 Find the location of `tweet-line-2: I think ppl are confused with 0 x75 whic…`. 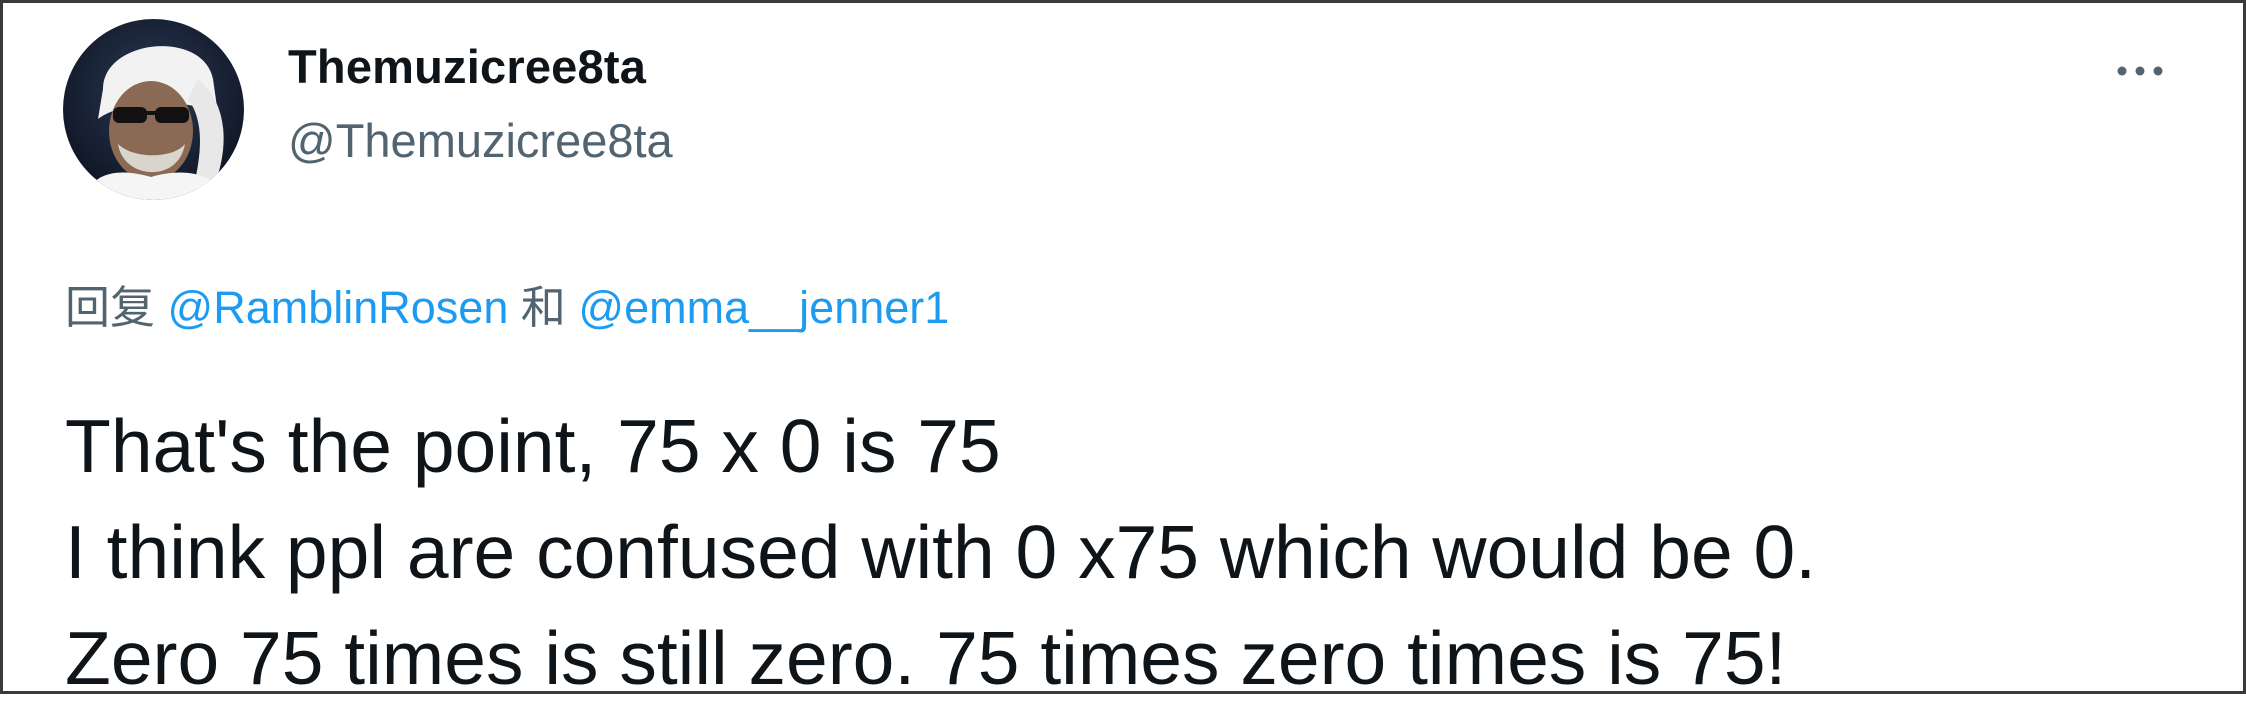

tweet-line-2: I think ppl are confused with 0 x75 whic… is located at coordinates (941, 552).